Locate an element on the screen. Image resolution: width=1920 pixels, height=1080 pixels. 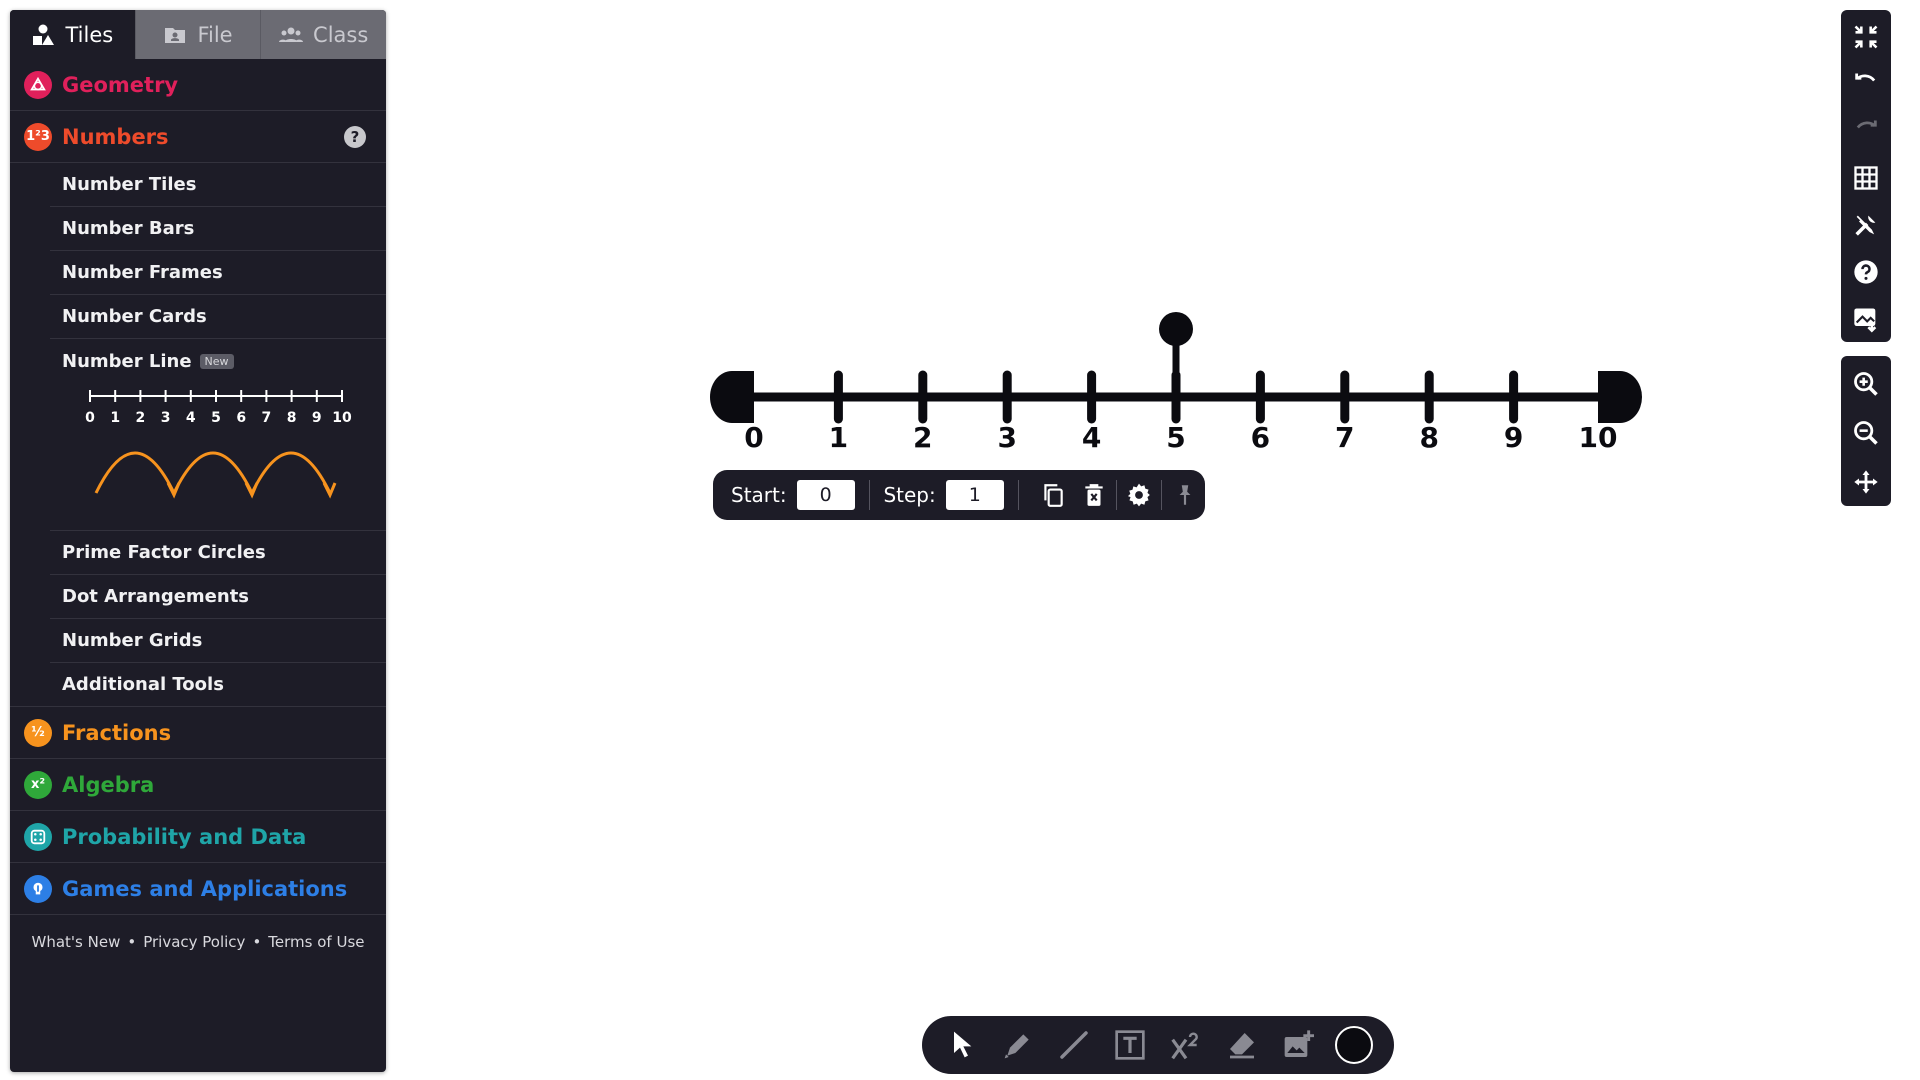
line-tool-button is located at coordinates (1074, 1045).